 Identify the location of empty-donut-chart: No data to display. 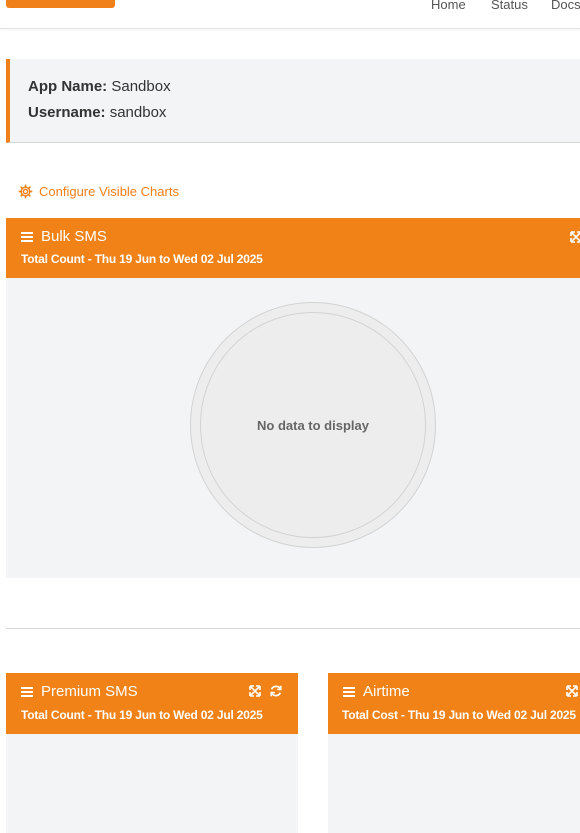
(313, 425).